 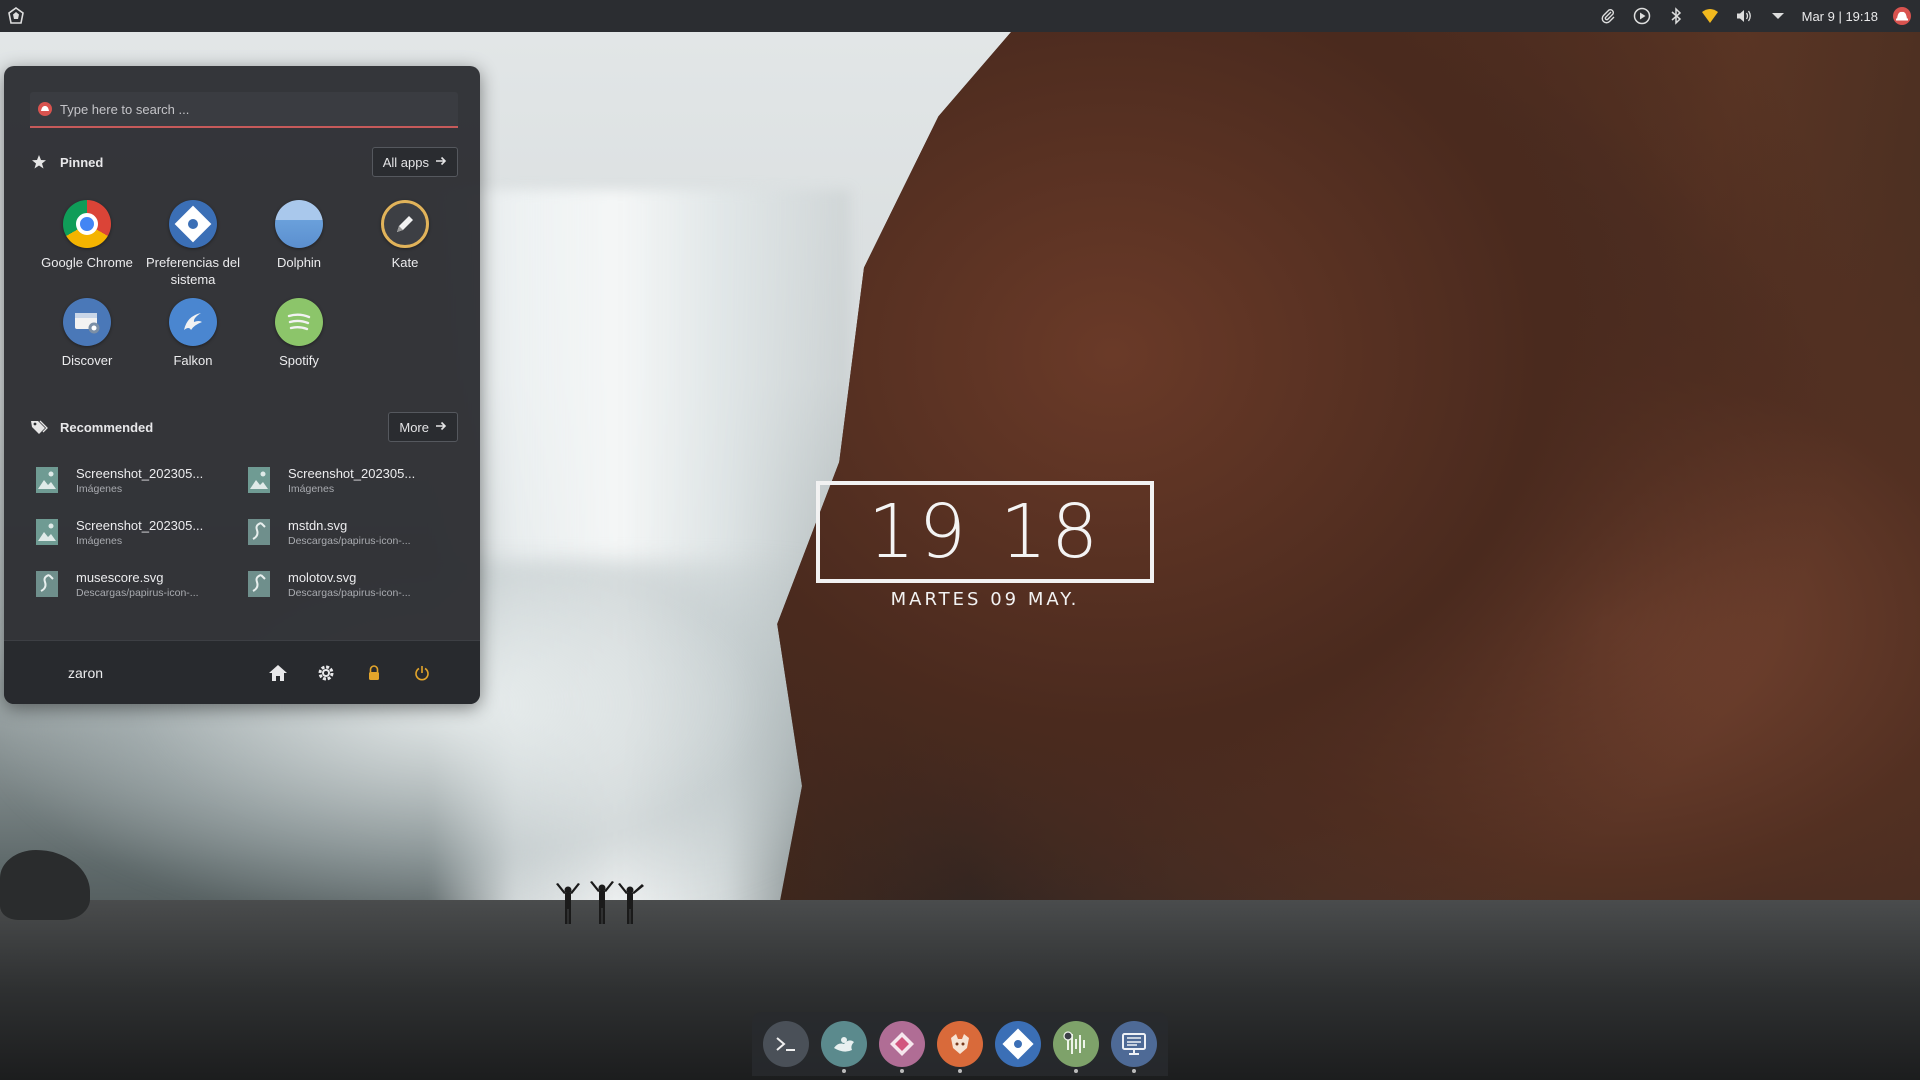 I want to click on audio-app-icon, so click(x=1076, y=1047).